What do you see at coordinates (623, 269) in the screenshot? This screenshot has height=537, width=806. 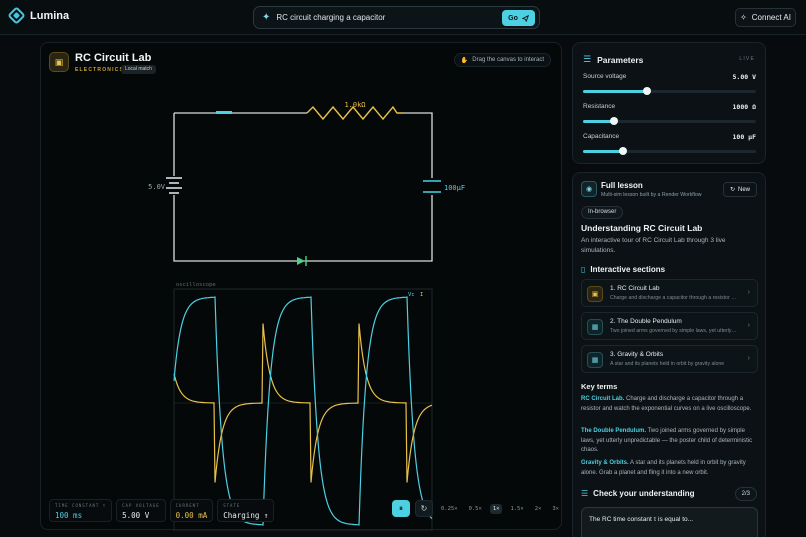 I see `sections-header: ▯ Interactive sections` at bounding box center [623, 269].